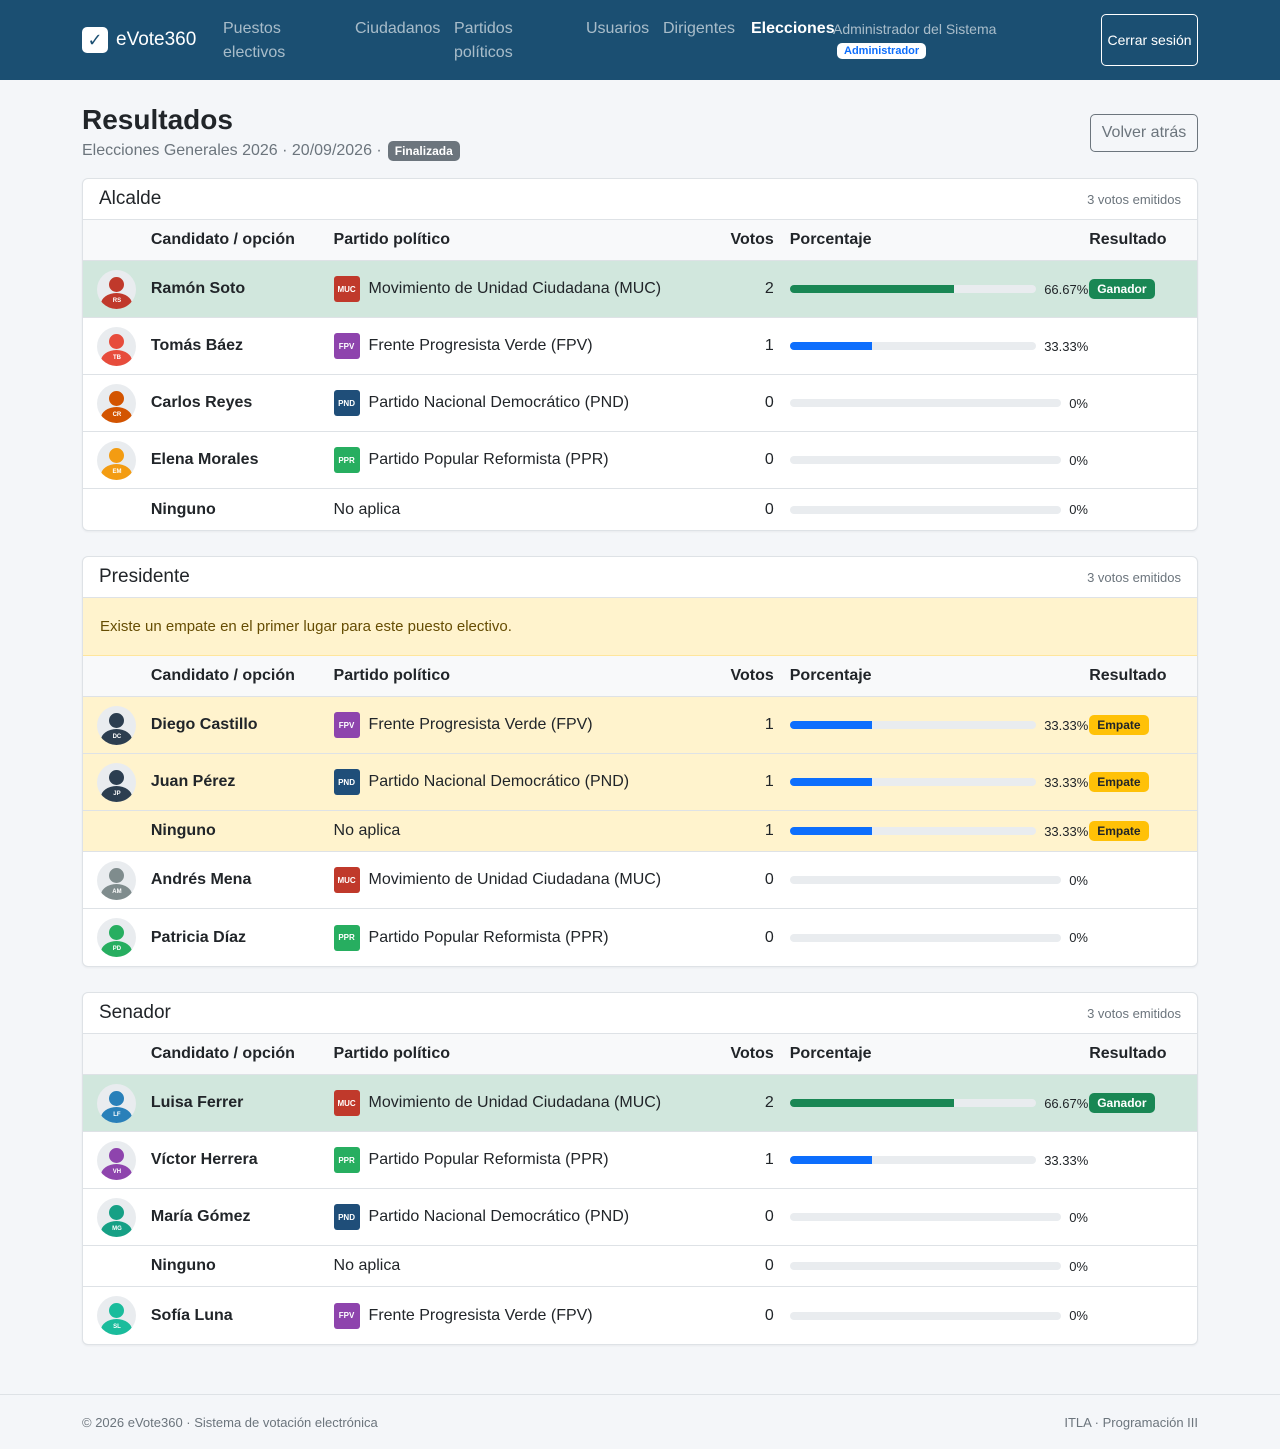 This screenshot has width=1280, height=1449. I want to click on avatar-cell: EM, so click(117, 460).